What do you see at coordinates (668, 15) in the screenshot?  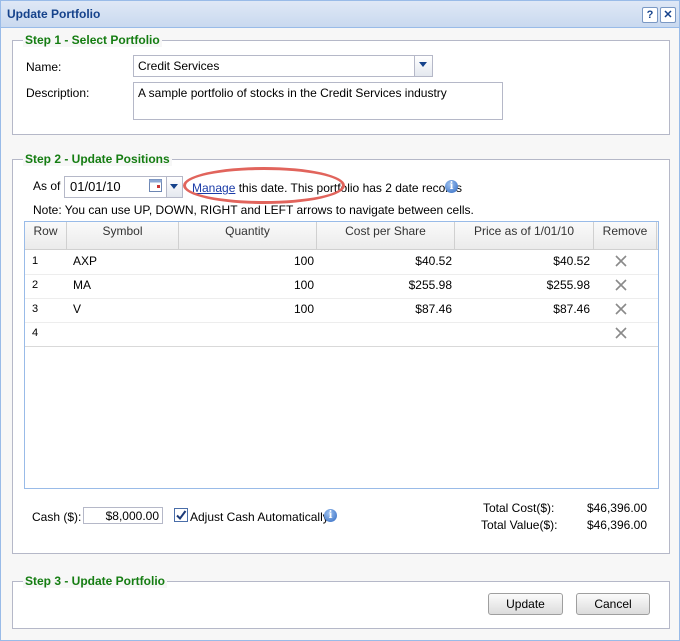 I see `close-icon: ✕` at bounding box center [668, 15].